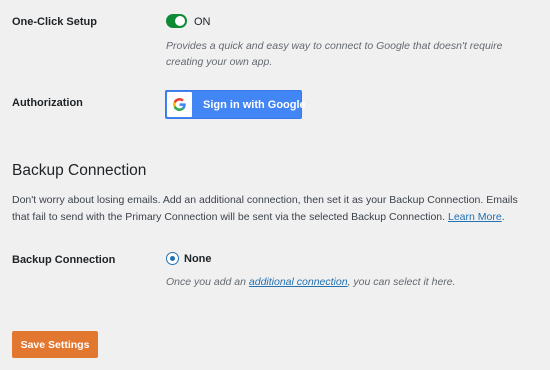 This screenshot has height=370, width=550. I want to click on toggle-state-text: ON, so click(202, 22).